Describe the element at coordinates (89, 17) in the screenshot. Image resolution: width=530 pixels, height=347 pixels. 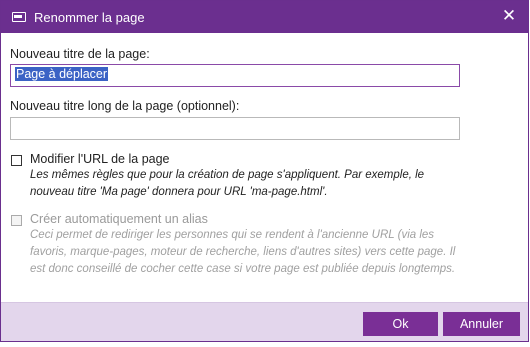
I see `dialog-title: Renommer la page` at that location.